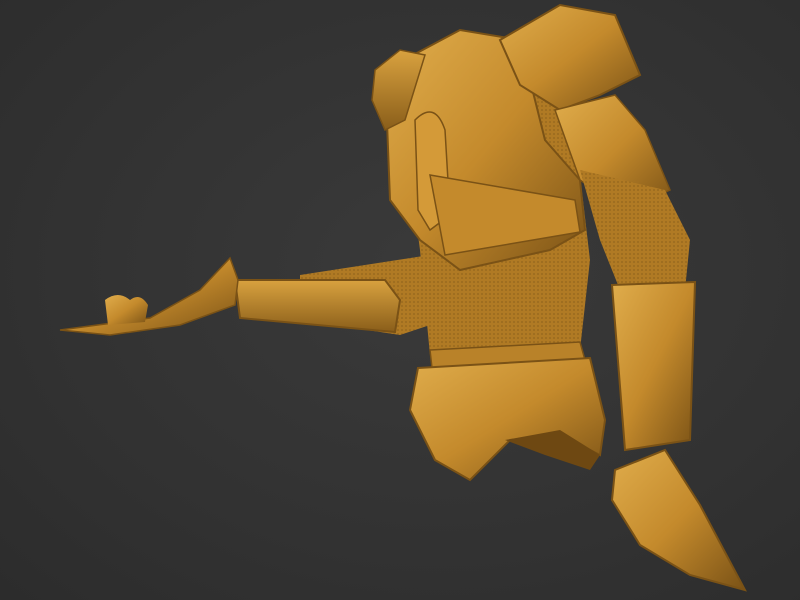 This screenshot has height=600, width=800. I want to click on left-gauntlet, so click(149, 296).